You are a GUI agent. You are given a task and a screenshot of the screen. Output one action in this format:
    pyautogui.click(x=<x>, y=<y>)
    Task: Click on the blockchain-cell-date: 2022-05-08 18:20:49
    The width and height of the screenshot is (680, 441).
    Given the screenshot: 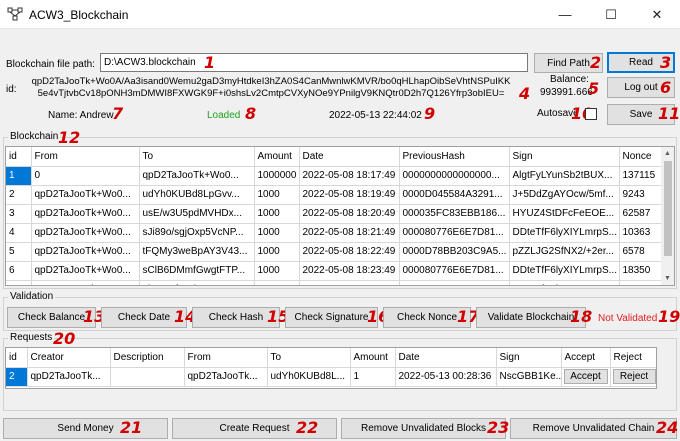 What is the action you would take?
    pyautogui.click(x=349, y=214)
    